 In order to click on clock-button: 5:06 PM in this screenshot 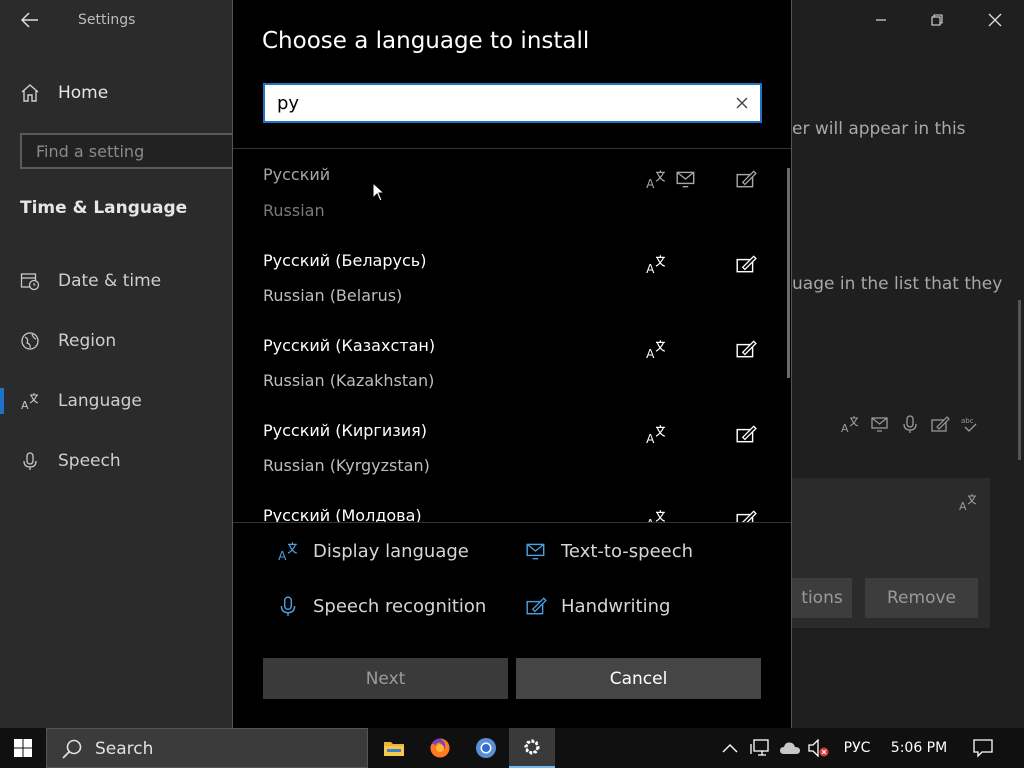, I will do `click(919, 748)`.